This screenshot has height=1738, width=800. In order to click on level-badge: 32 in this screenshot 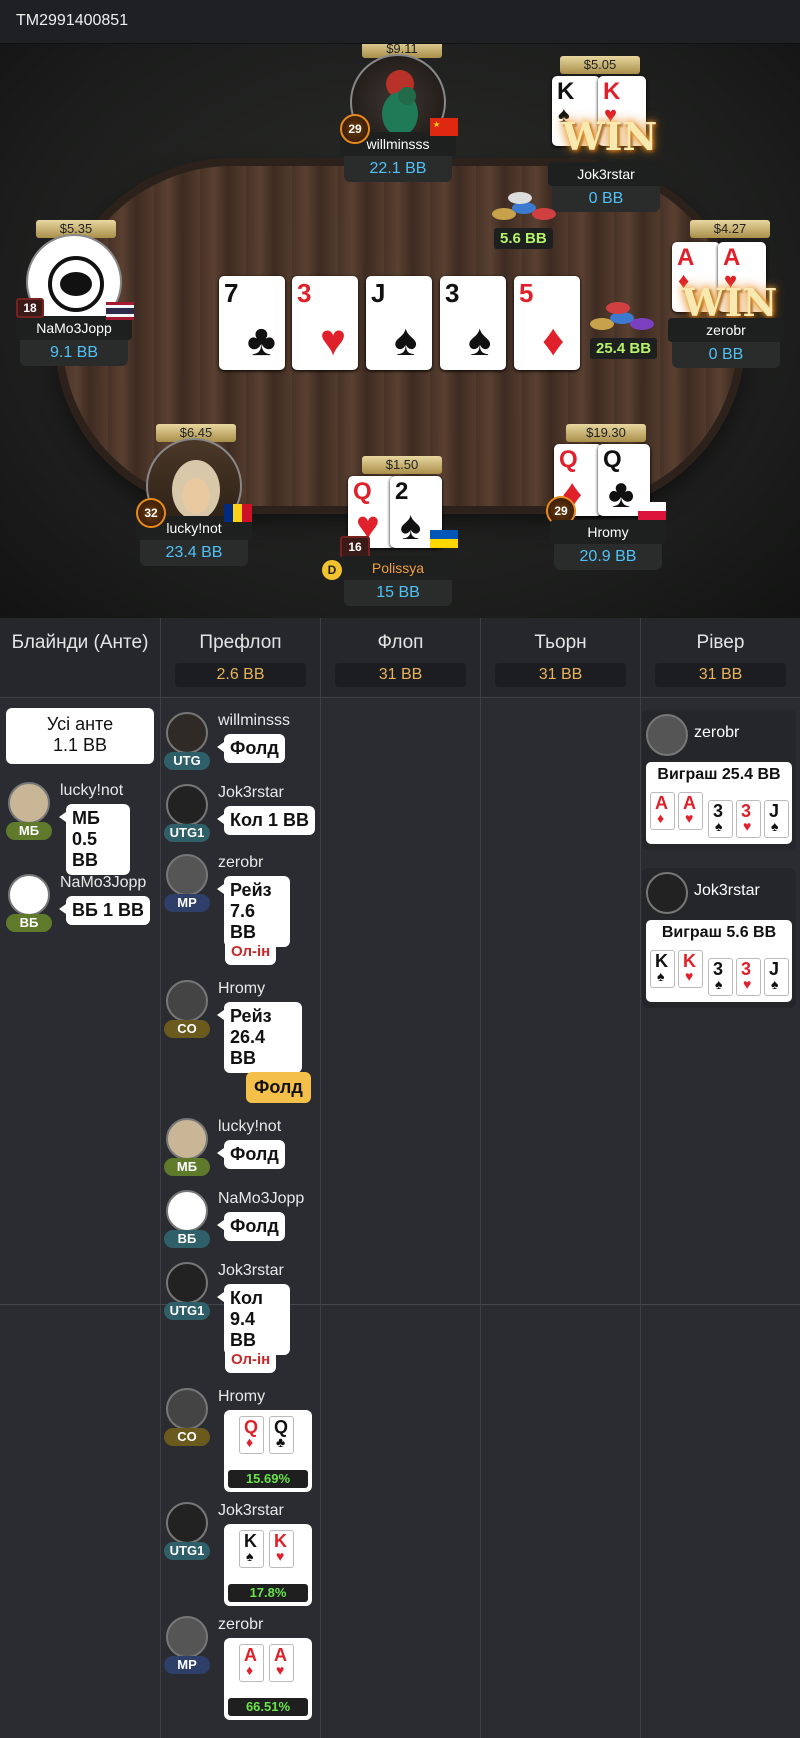, I will do `click(151, 513)`.